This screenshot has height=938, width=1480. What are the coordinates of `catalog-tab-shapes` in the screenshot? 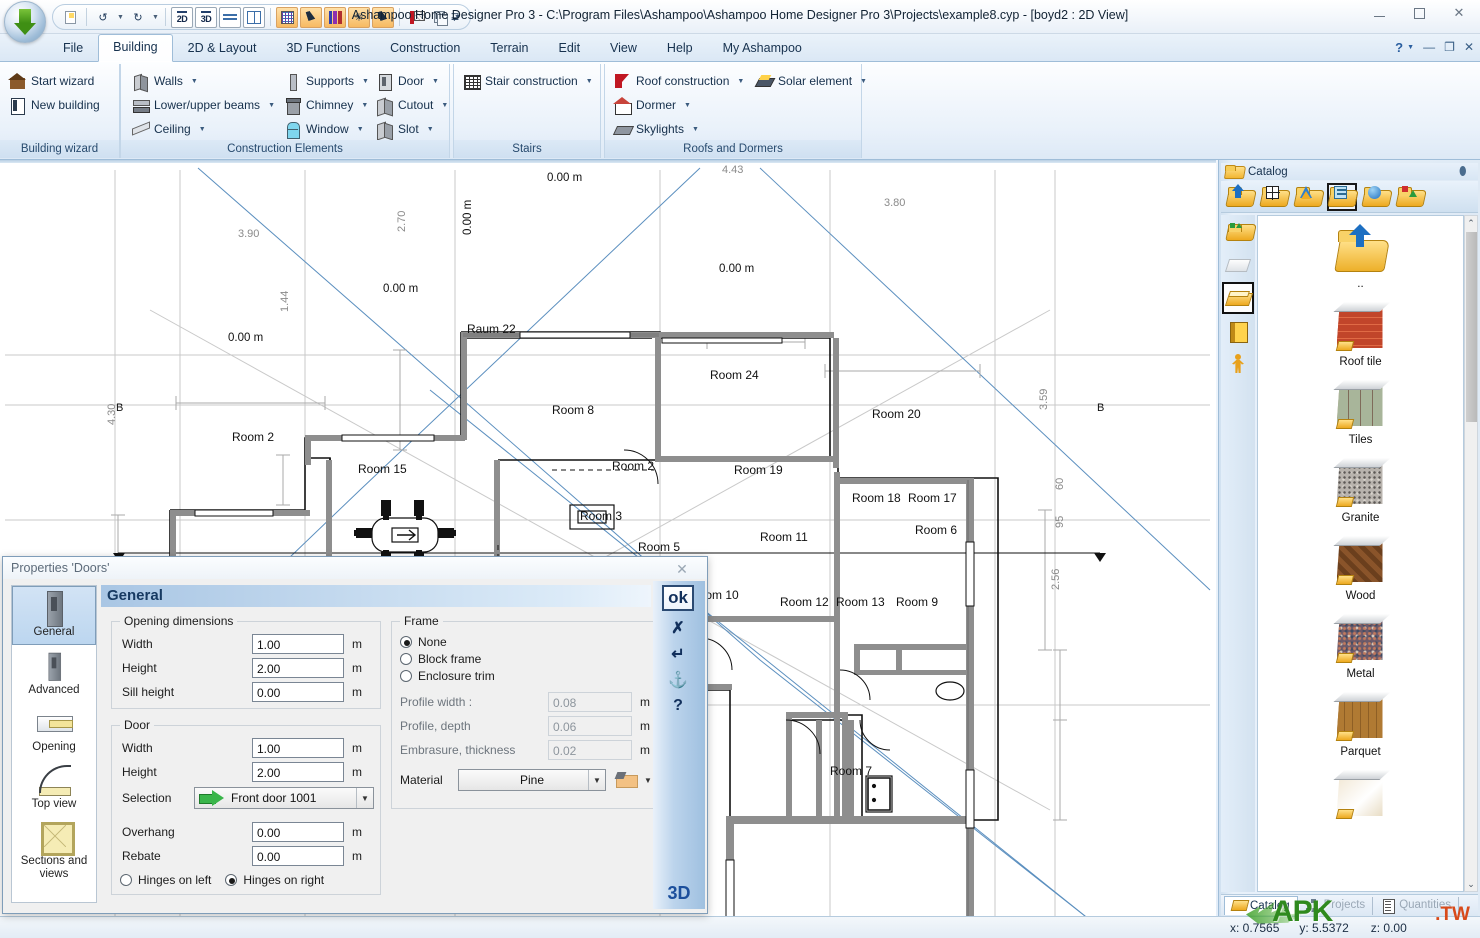 It's located at (1238, 232).